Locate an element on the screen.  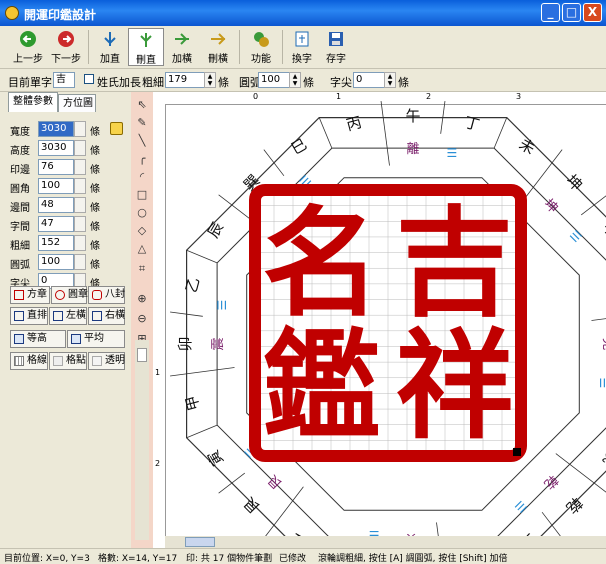
arc-spinner: ▲ ▼ is located at coordinates (295, 80).